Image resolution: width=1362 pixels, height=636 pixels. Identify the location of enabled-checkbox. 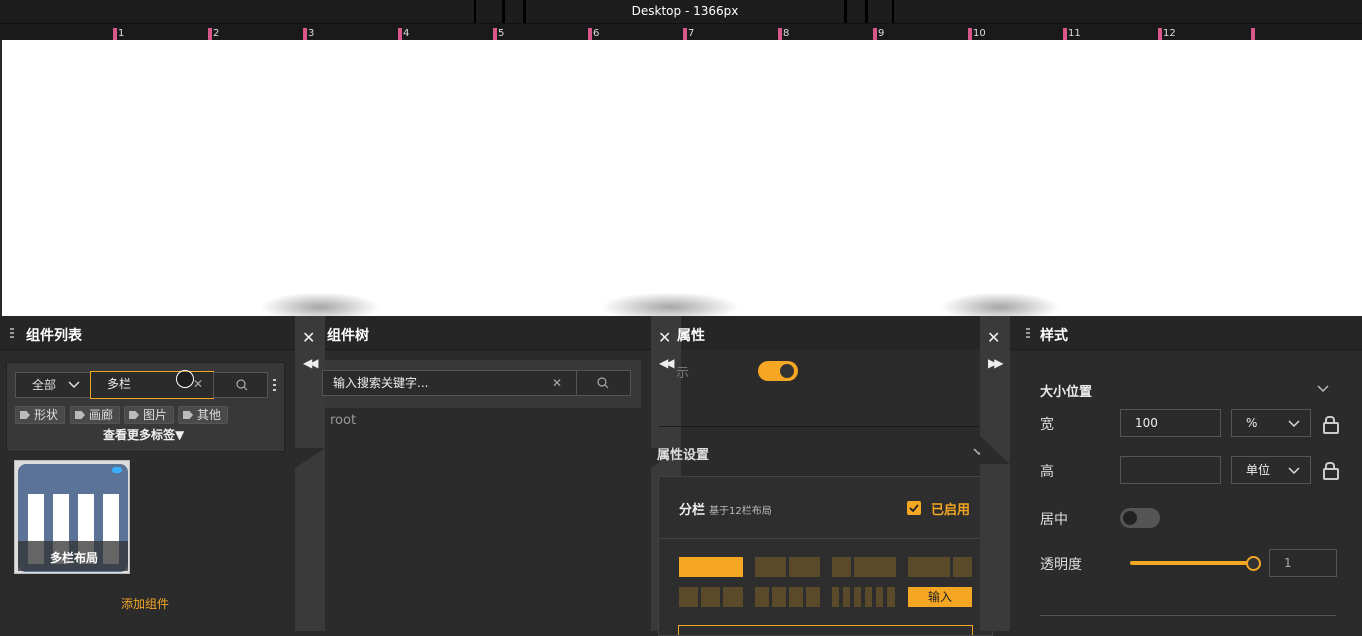
(914, 508).